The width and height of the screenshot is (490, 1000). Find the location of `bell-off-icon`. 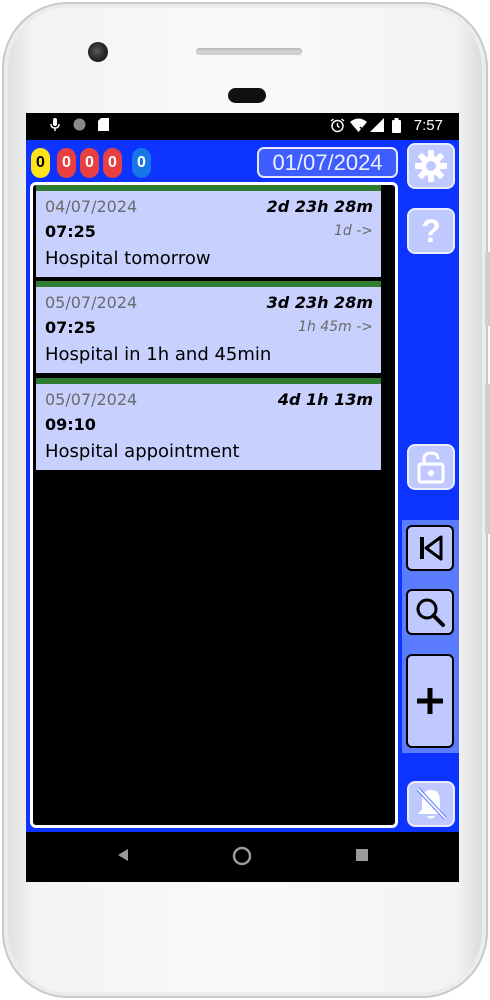

bell-off-icon is located at coordinates (431, 803).